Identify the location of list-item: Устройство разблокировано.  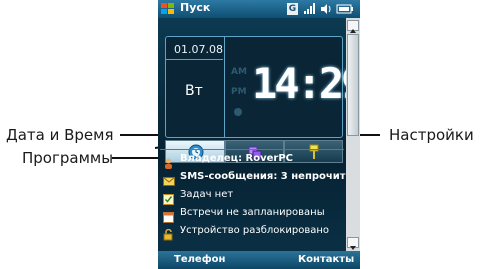
(253, 232).